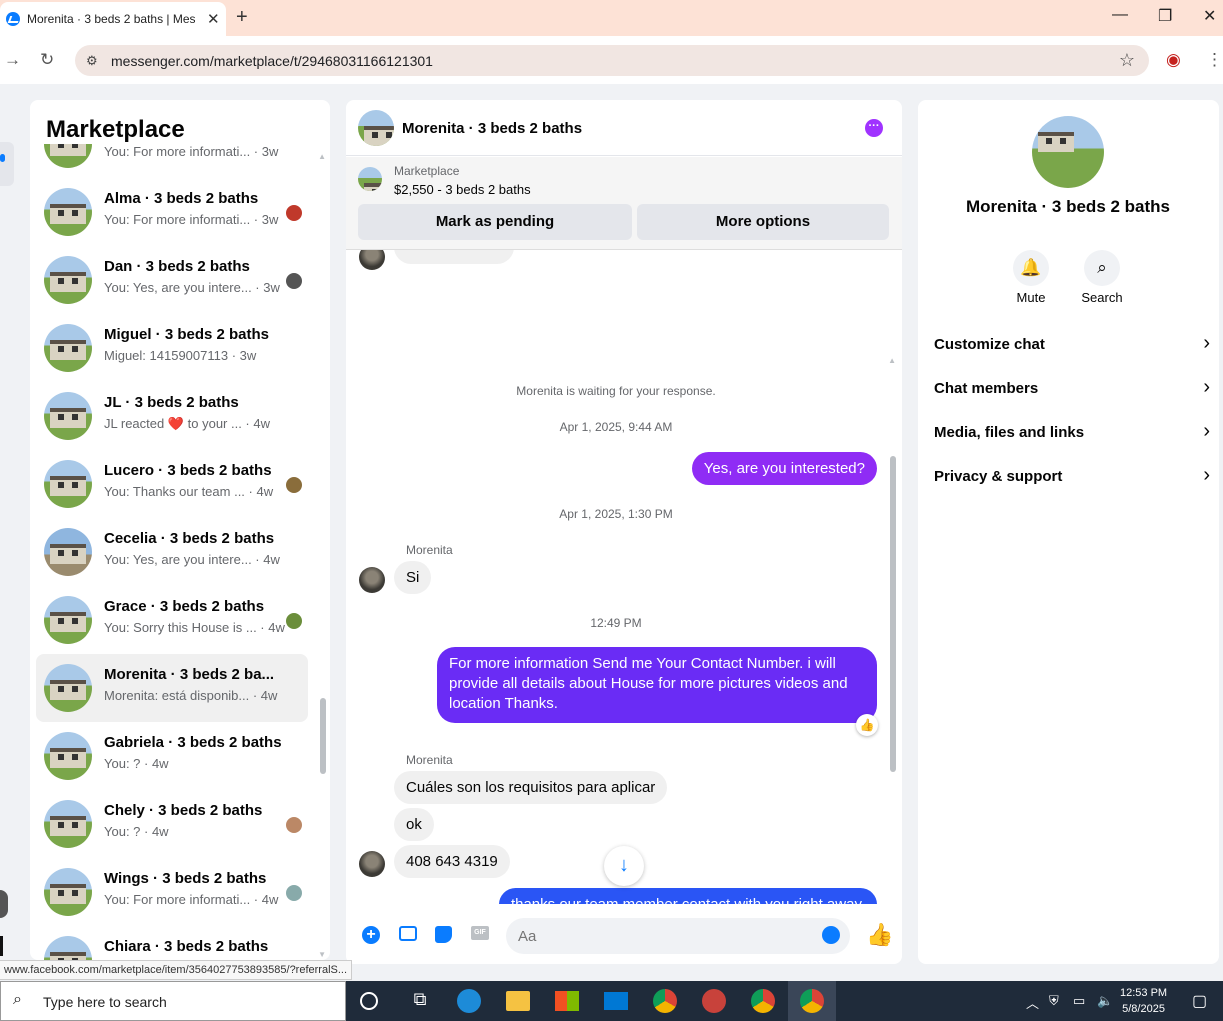  I want to click on conversation-item: Gabriela · 3 beds 2 baths You: ? · 4w, so click(172, 756).